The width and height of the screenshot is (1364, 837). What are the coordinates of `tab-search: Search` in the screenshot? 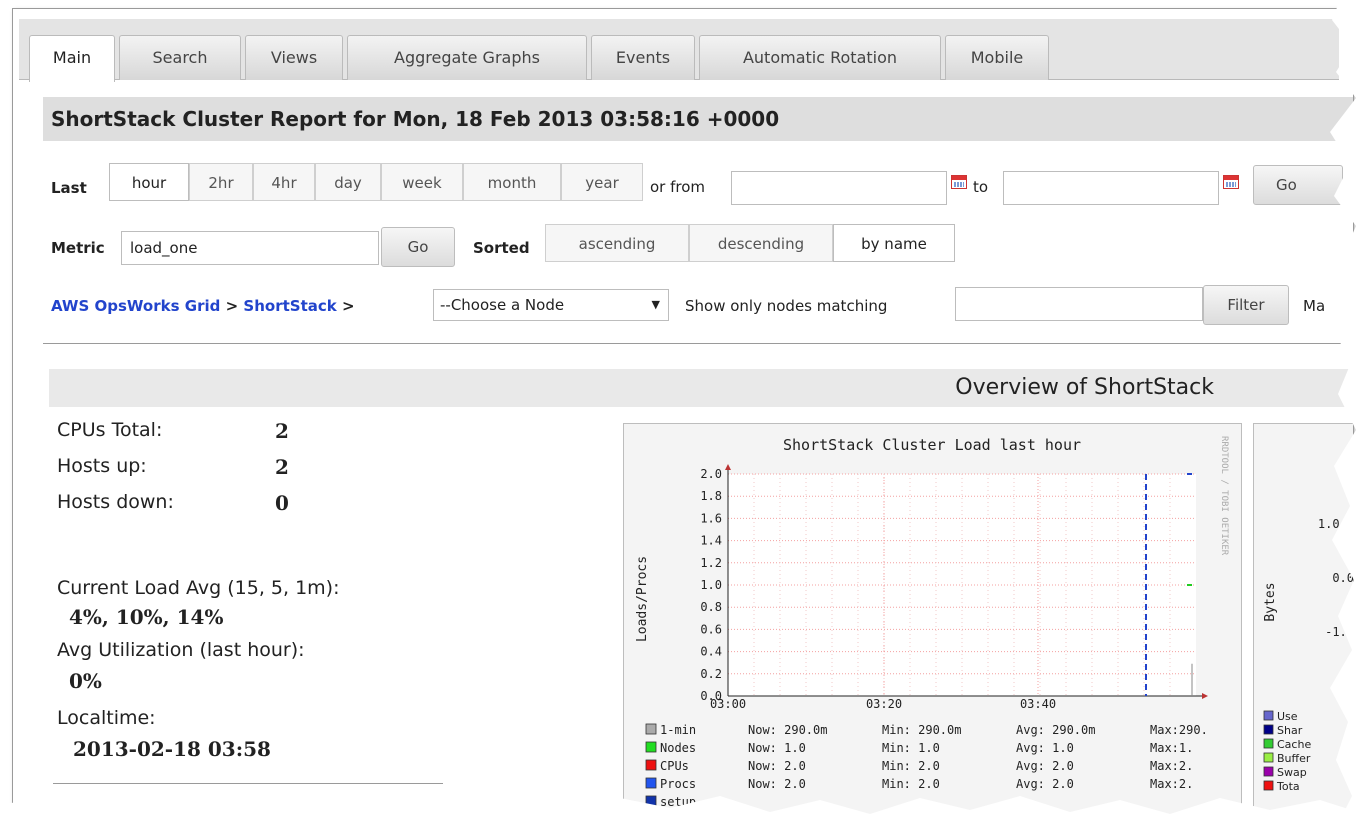 It's located at (180, 57).